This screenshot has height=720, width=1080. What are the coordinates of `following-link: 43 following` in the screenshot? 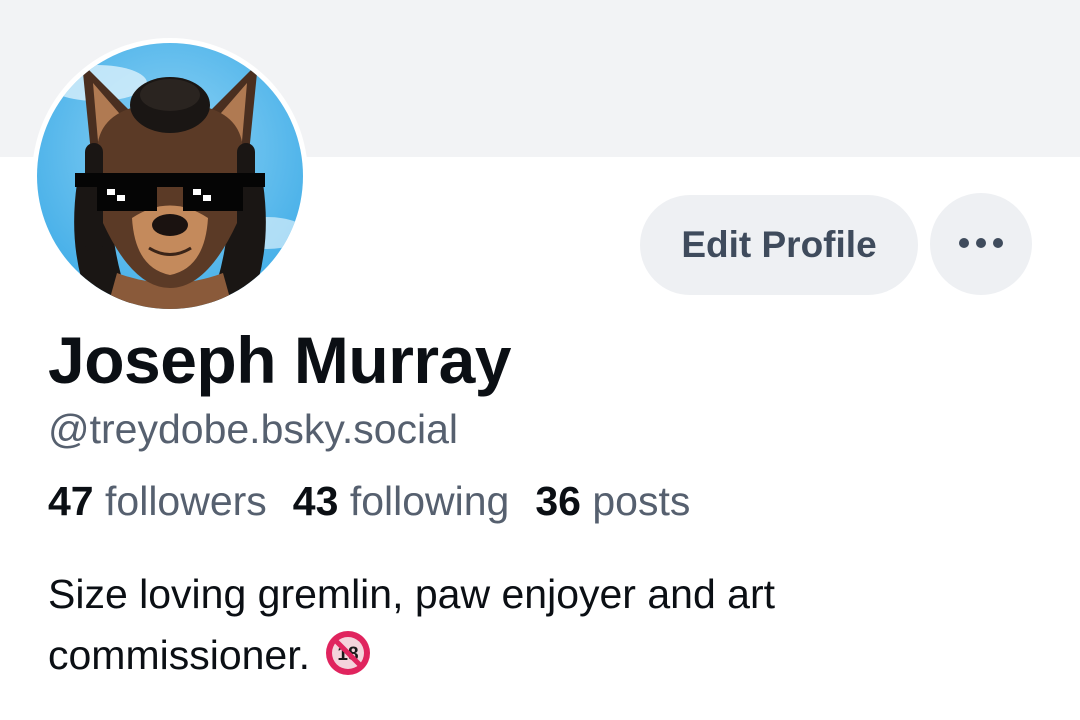 It's located at (401, 501).